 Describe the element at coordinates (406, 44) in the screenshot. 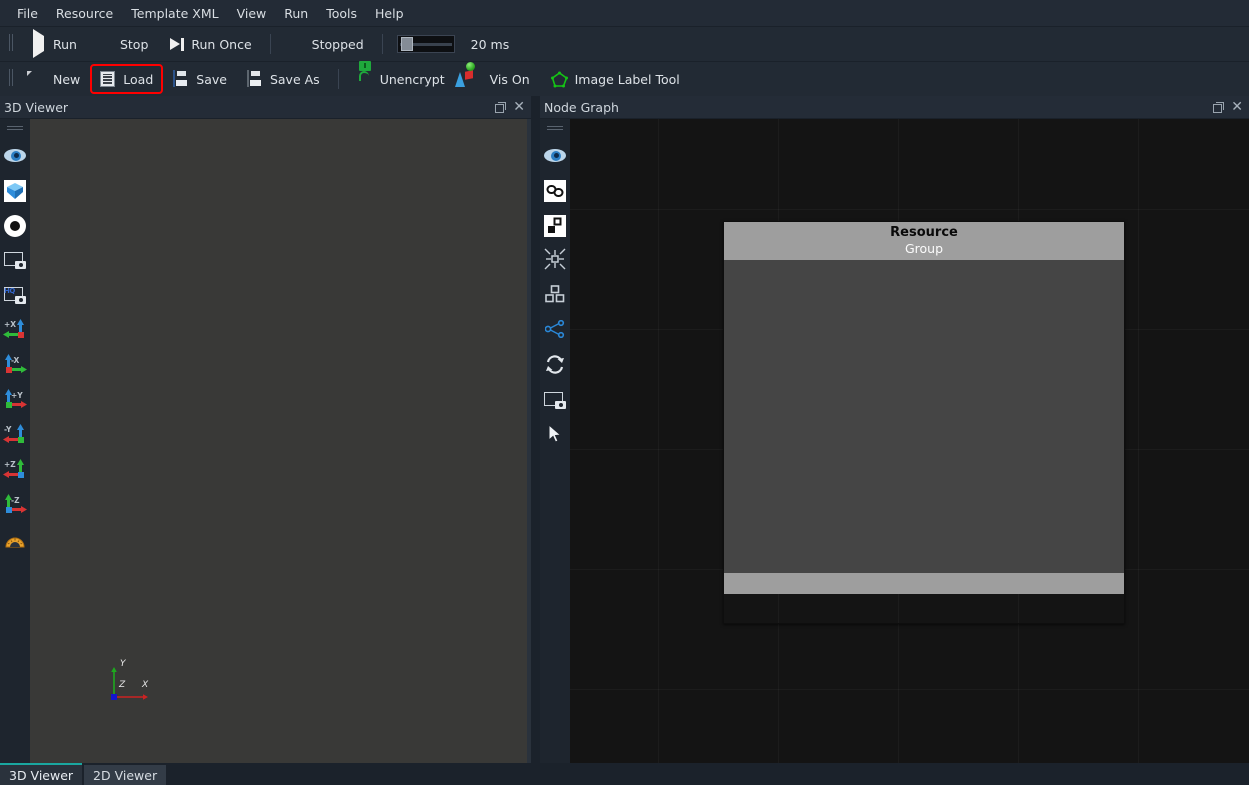

I see `slider-handle` at that location.